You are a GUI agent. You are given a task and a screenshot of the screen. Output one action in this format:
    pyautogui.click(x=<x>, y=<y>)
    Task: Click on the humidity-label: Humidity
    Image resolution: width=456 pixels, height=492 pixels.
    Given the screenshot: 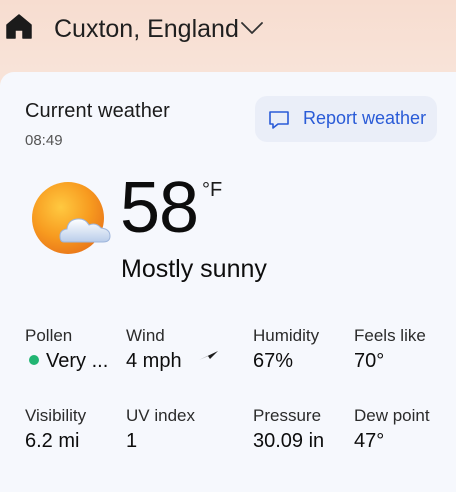 What is the action you would take?
    pyautogui.click(x=286, y=335)
    